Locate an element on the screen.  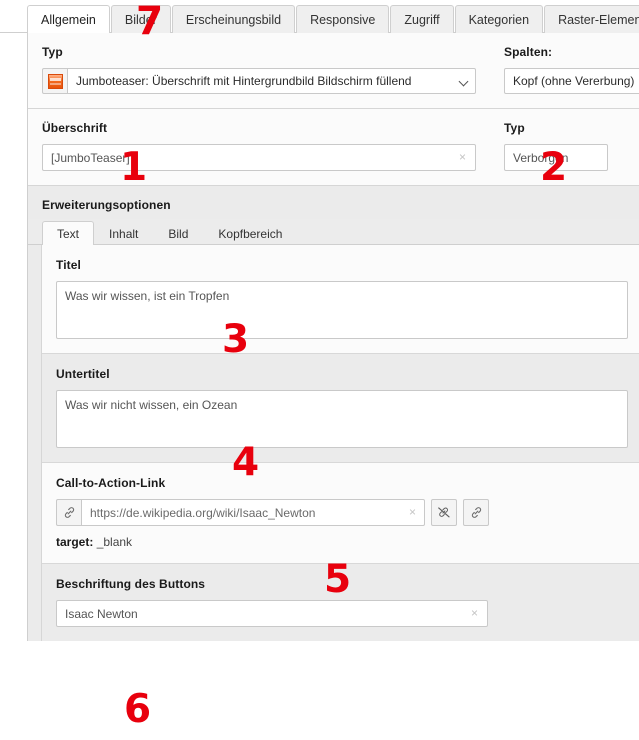
annotation-6: 6 is located at coordinates (138, 709).